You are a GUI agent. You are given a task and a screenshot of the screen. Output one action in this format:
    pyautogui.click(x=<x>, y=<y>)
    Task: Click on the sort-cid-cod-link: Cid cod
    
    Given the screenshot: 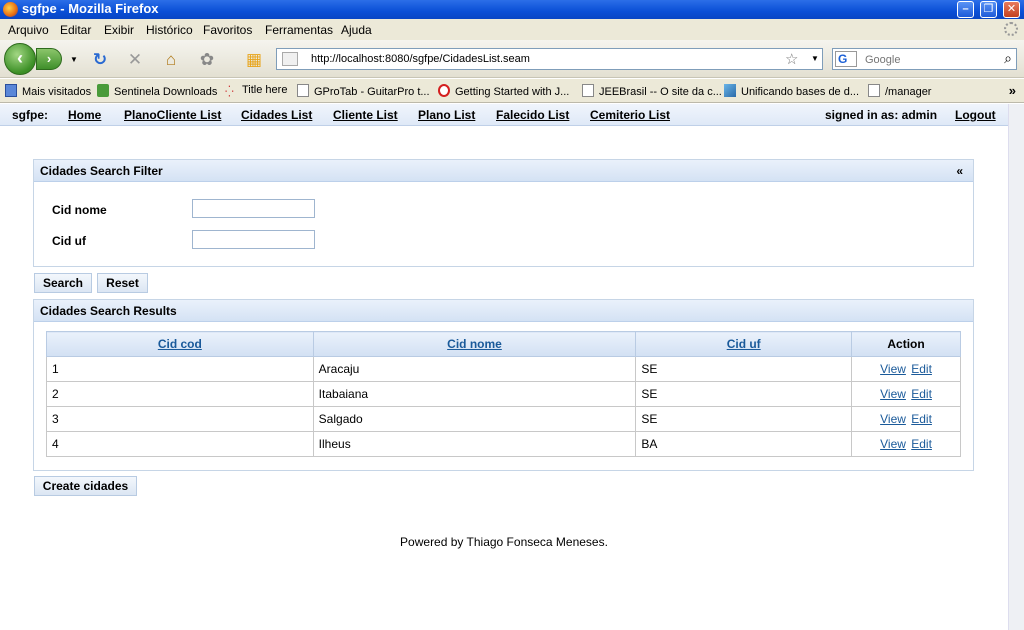 What is the action you would take?
    pyautogui.click(x=180, y=344)
    